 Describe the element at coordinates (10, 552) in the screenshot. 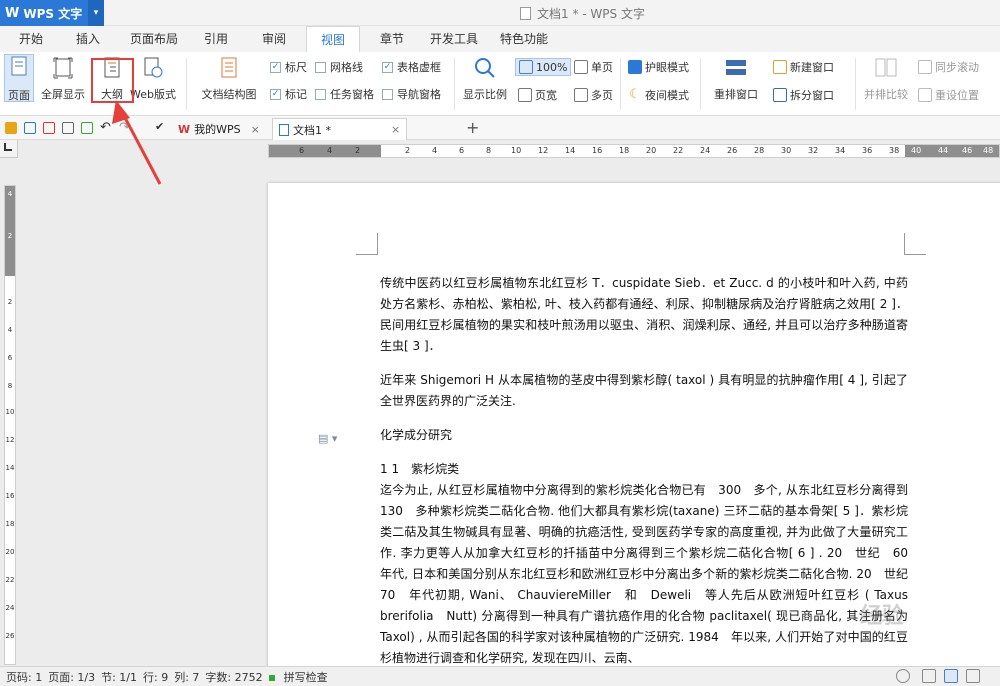

I see `ruler-number: 20` at that location.